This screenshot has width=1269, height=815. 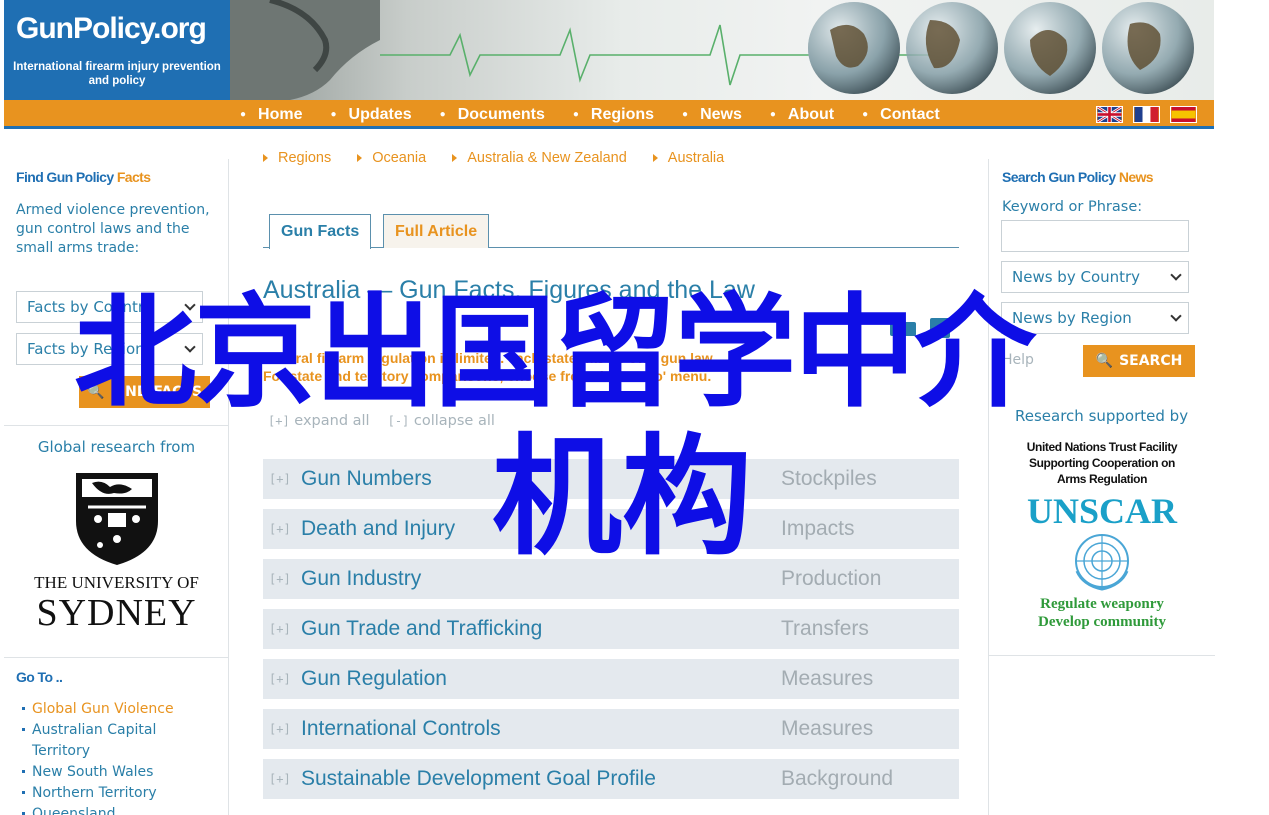 What do you see at coordinates (112, 741) in the screenshot?
I see `goto-item: Australian Capital Territory` at bounding box center [112, 741].